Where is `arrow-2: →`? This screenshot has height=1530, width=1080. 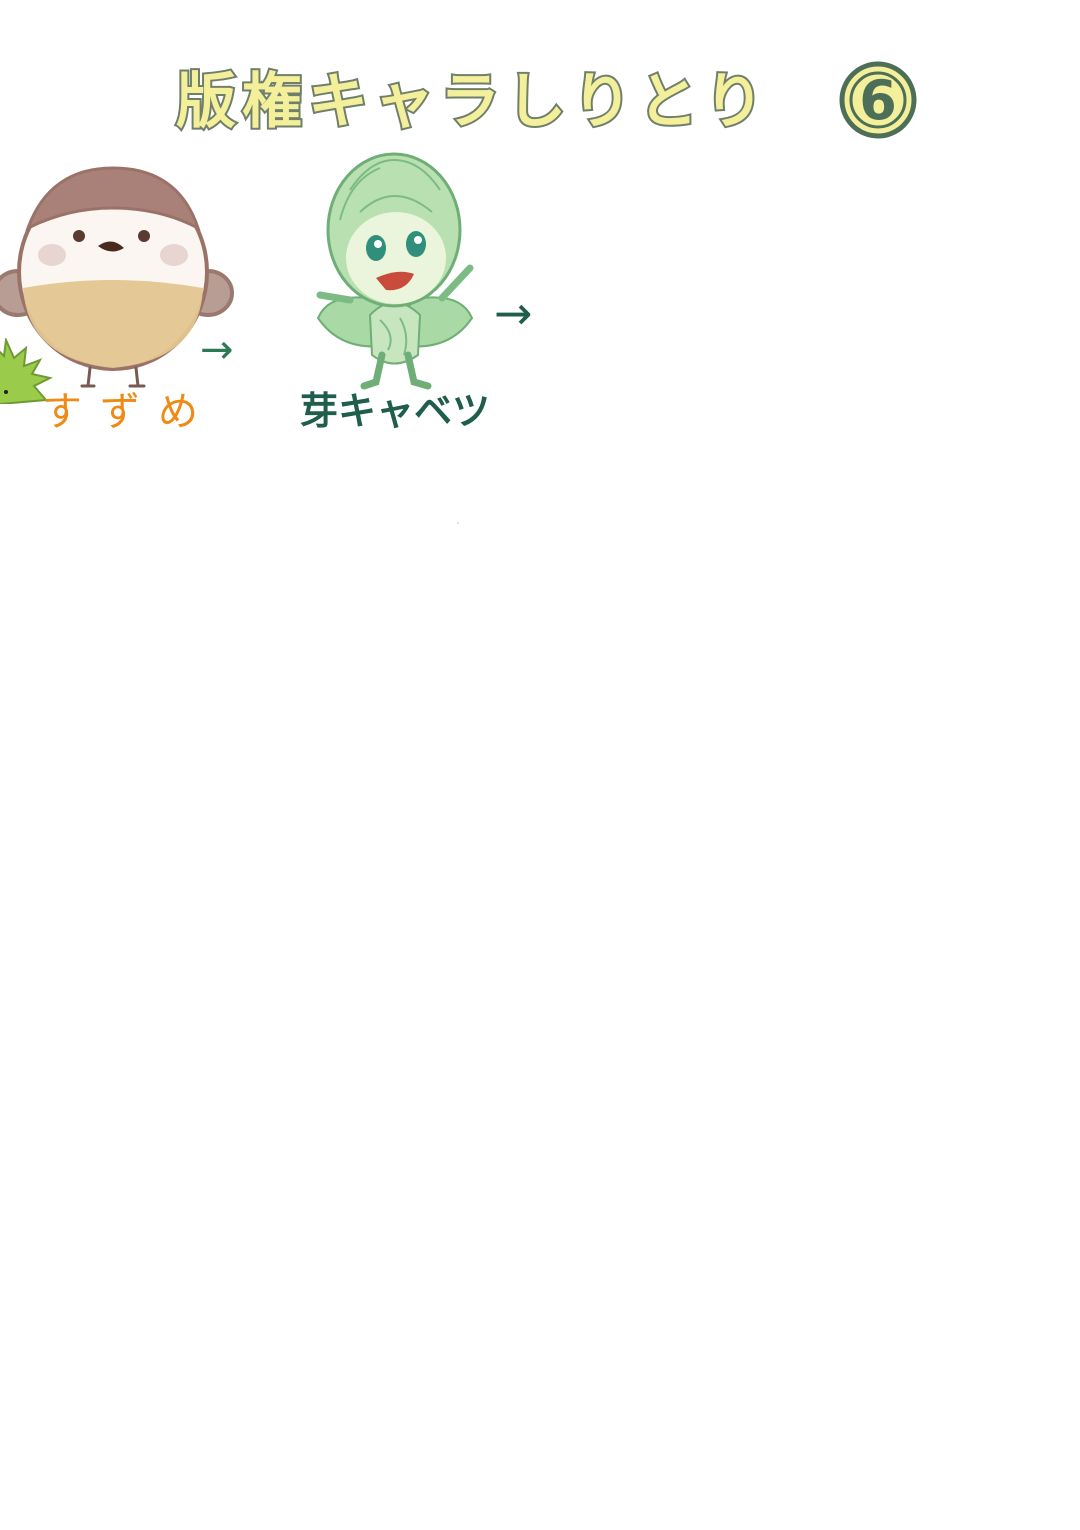 arrow-2: → is located at coordinates (513, 313).